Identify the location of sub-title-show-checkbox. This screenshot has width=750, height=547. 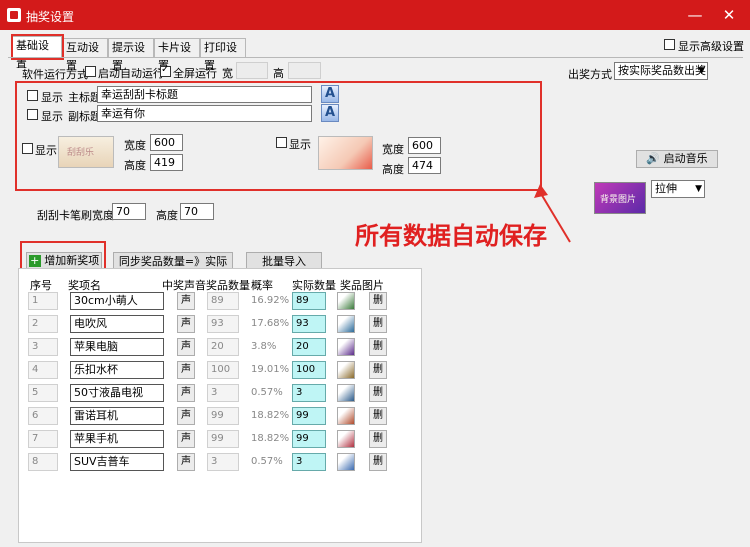
(32, 114).